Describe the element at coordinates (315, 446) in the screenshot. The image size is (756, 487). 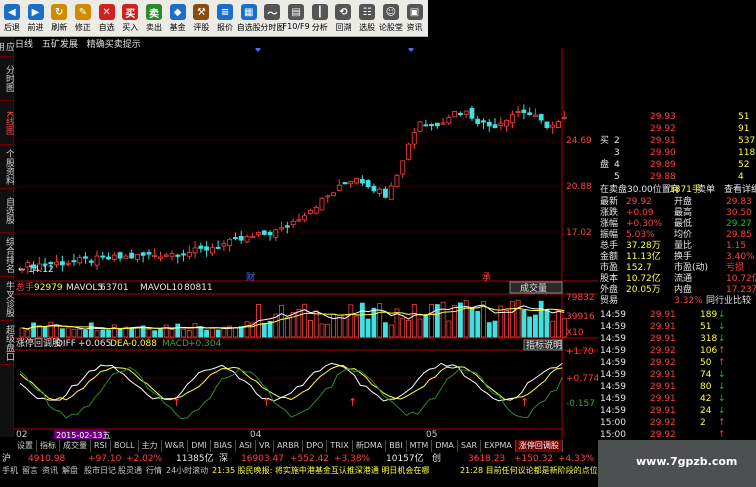
I see `indicator-tab-12: DPO` at that location.